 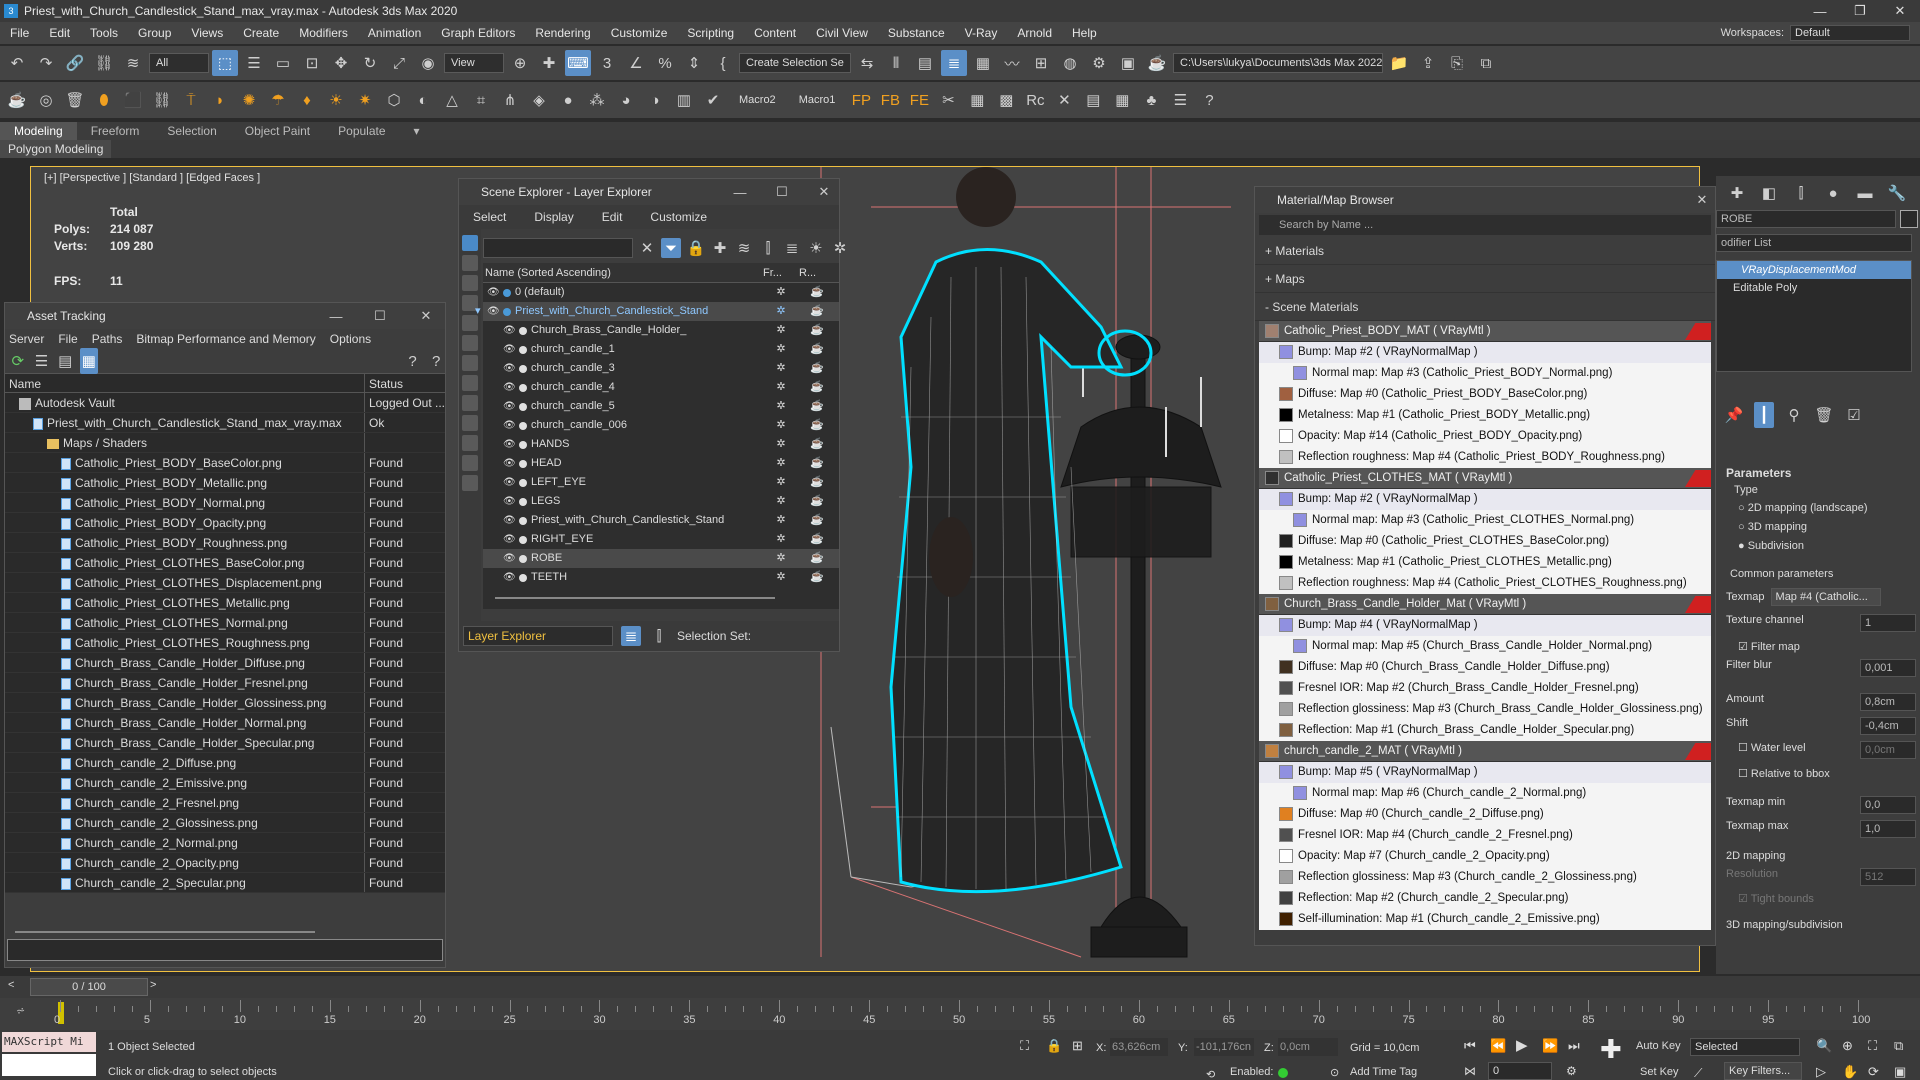 I want to click on texmap-max-spinner: 1,0, so click(x=1888, y=829).